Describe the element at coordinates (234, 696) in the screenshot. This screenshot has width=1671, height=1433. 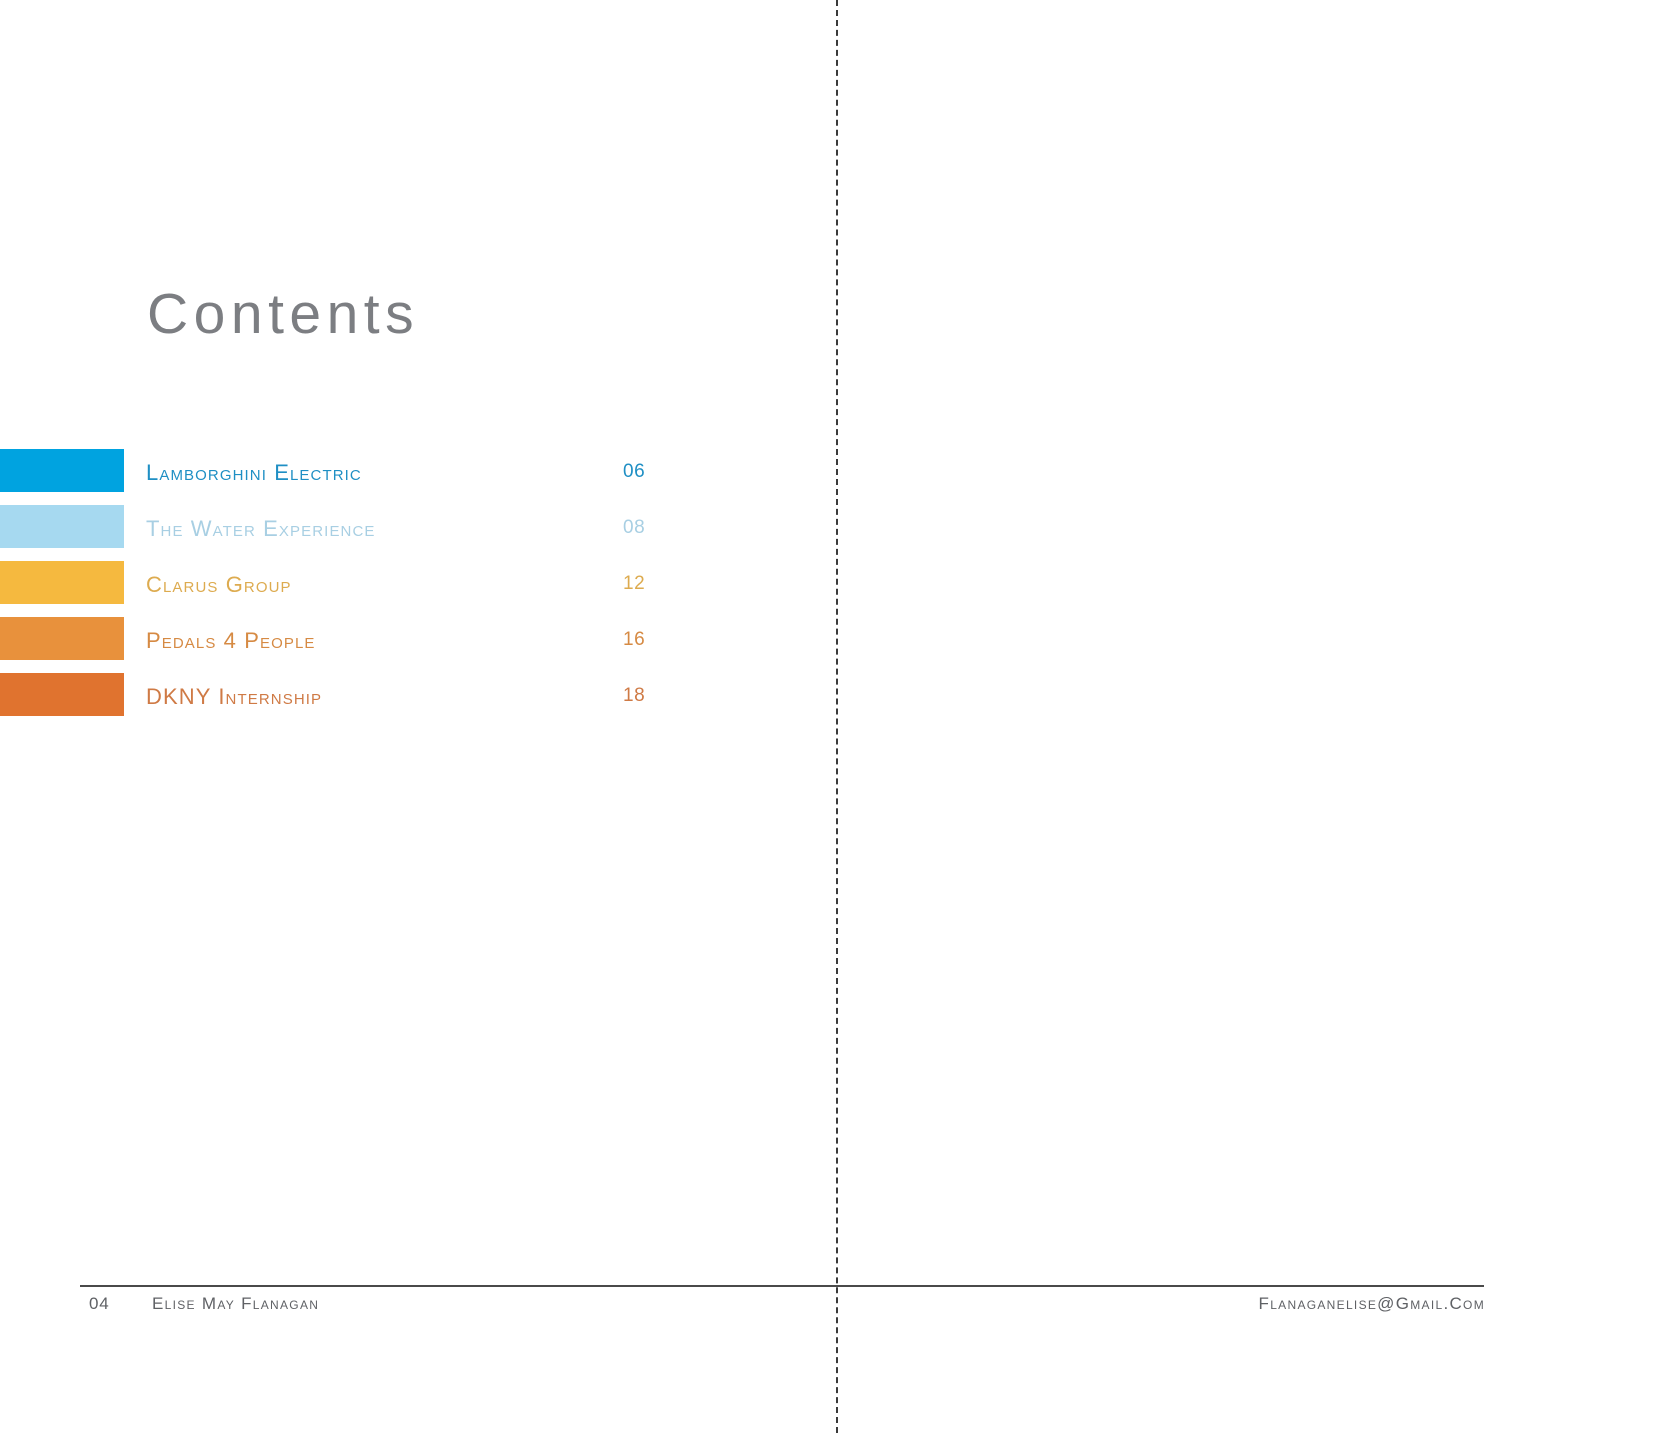
I see `toc-item-label: DKNY Internship` at that location.